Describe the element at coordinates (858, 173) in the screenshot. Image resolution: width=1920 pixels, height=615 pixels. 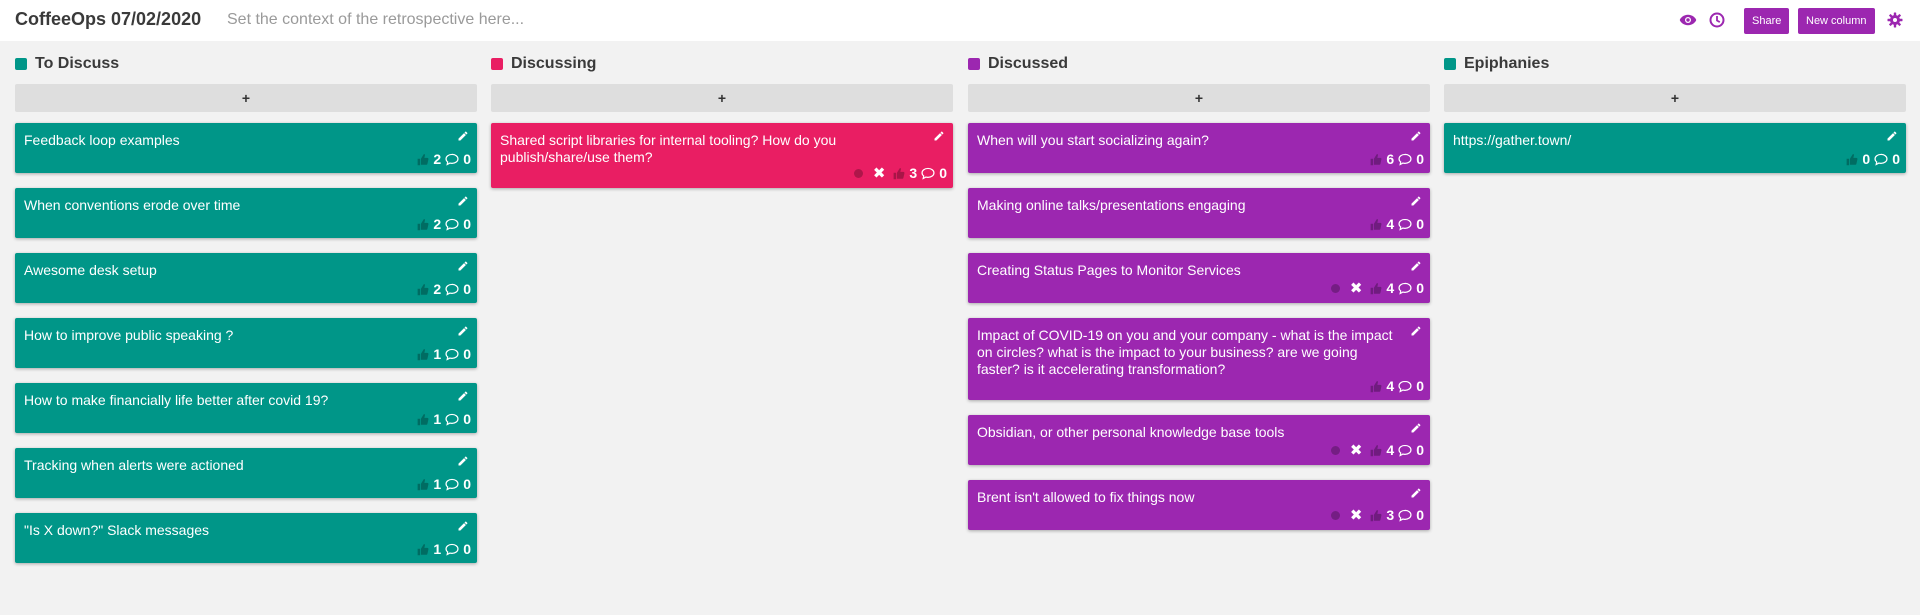
I see `vote-dot-icon` at that location.